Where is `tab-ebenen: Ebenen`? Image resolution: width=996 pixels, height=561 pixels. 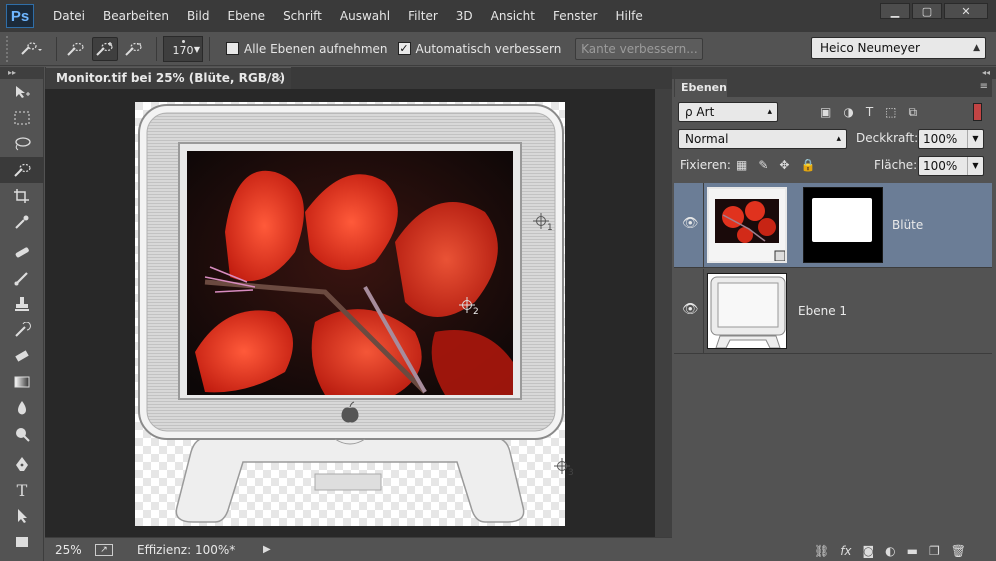
tab-ebenen: Ebenen is located at coordinates (701, 88).